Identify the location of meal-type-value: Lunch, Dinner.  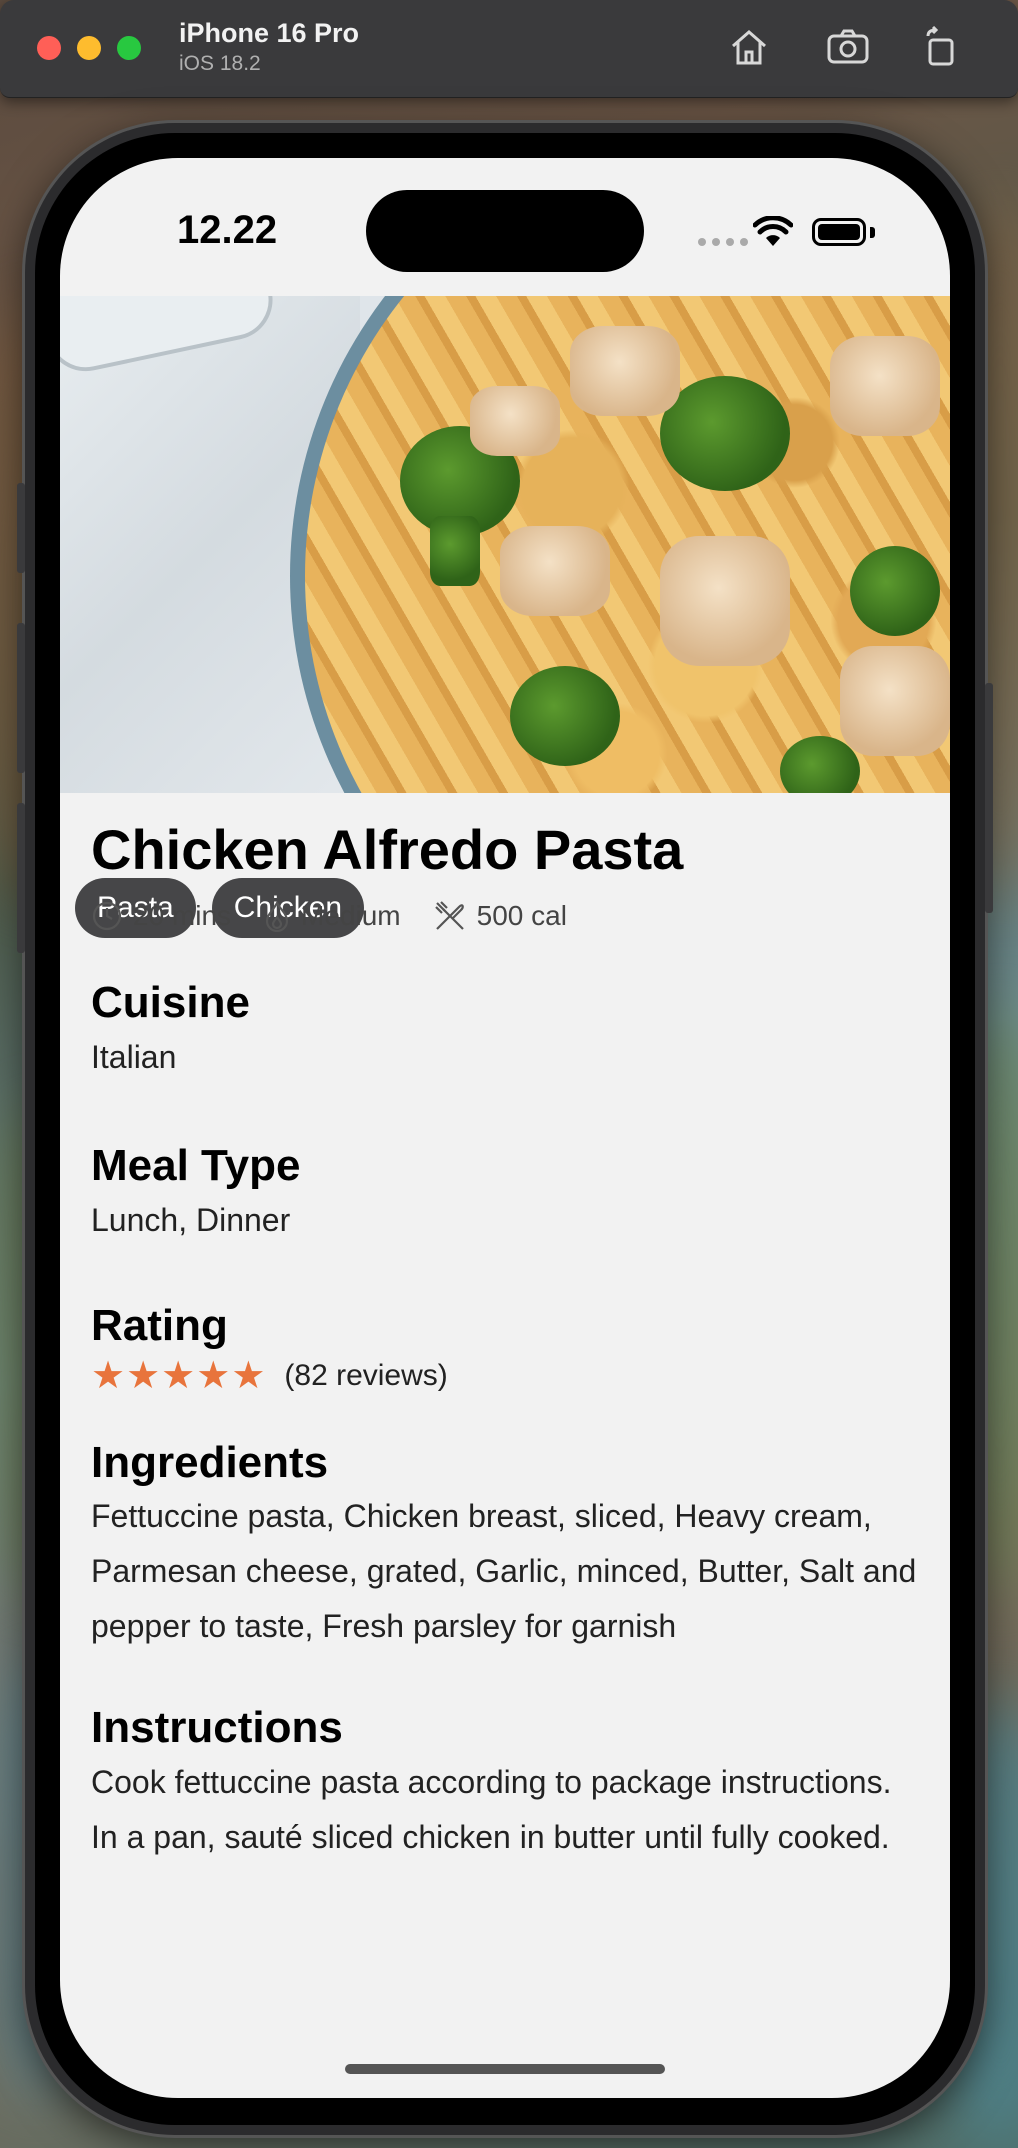
(191, 1219).